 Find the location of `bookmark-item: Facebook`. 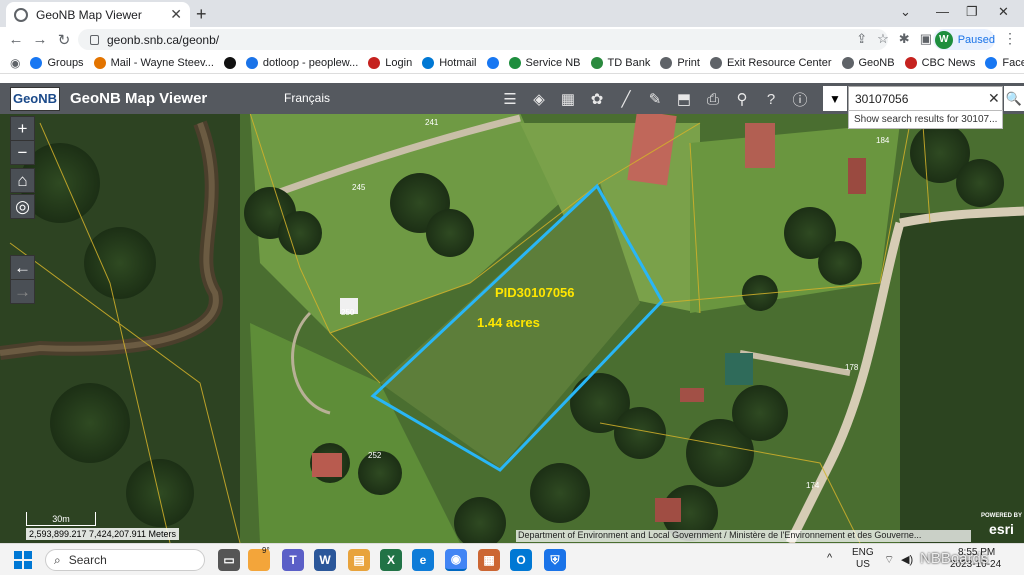

bookmark-item: Facebook is located at coordinates (1004, 62).